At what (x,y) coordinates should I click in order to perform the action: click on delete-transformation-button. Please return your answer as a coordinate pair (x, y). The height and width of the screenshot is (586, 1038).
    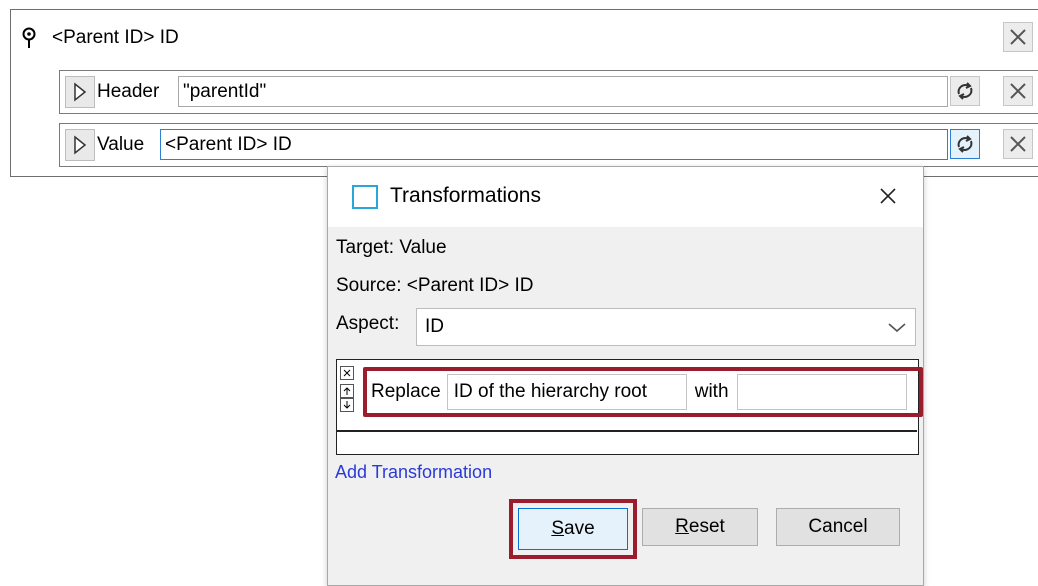
    Looking at the image, I should click on (347, 373).